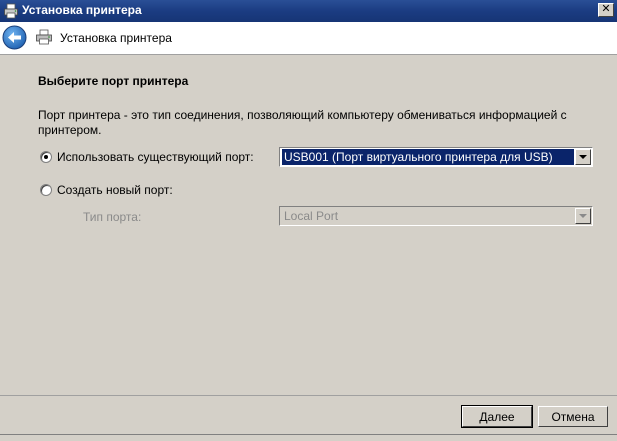 Image resolution: width=617 pixels, height=441 pixels. What do you see at coordinates (115, 190) in the screenshot?
I see `create-new-port-label: Создать новый порт:` at bounding box center [115, 190].